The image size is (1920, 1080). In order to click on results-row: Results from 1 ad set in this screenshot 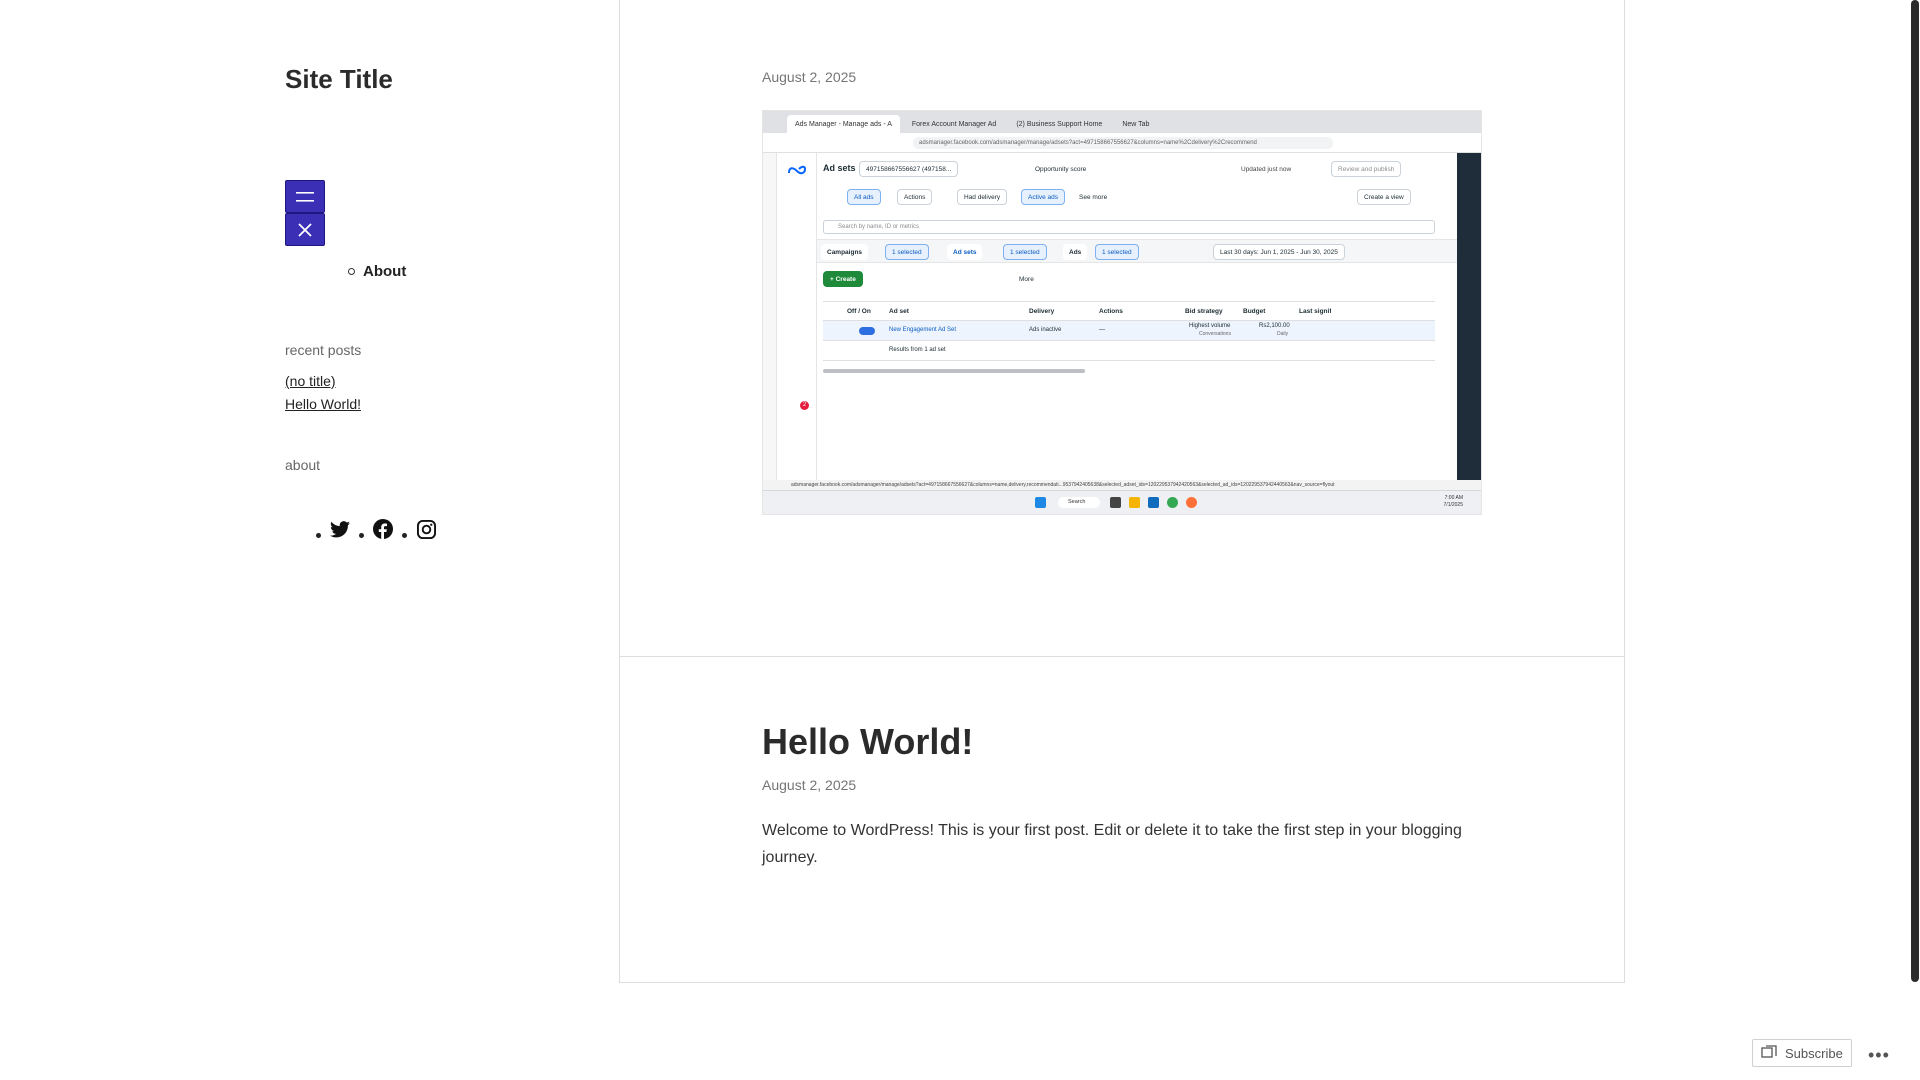, I will do `click(1129, 351)`.